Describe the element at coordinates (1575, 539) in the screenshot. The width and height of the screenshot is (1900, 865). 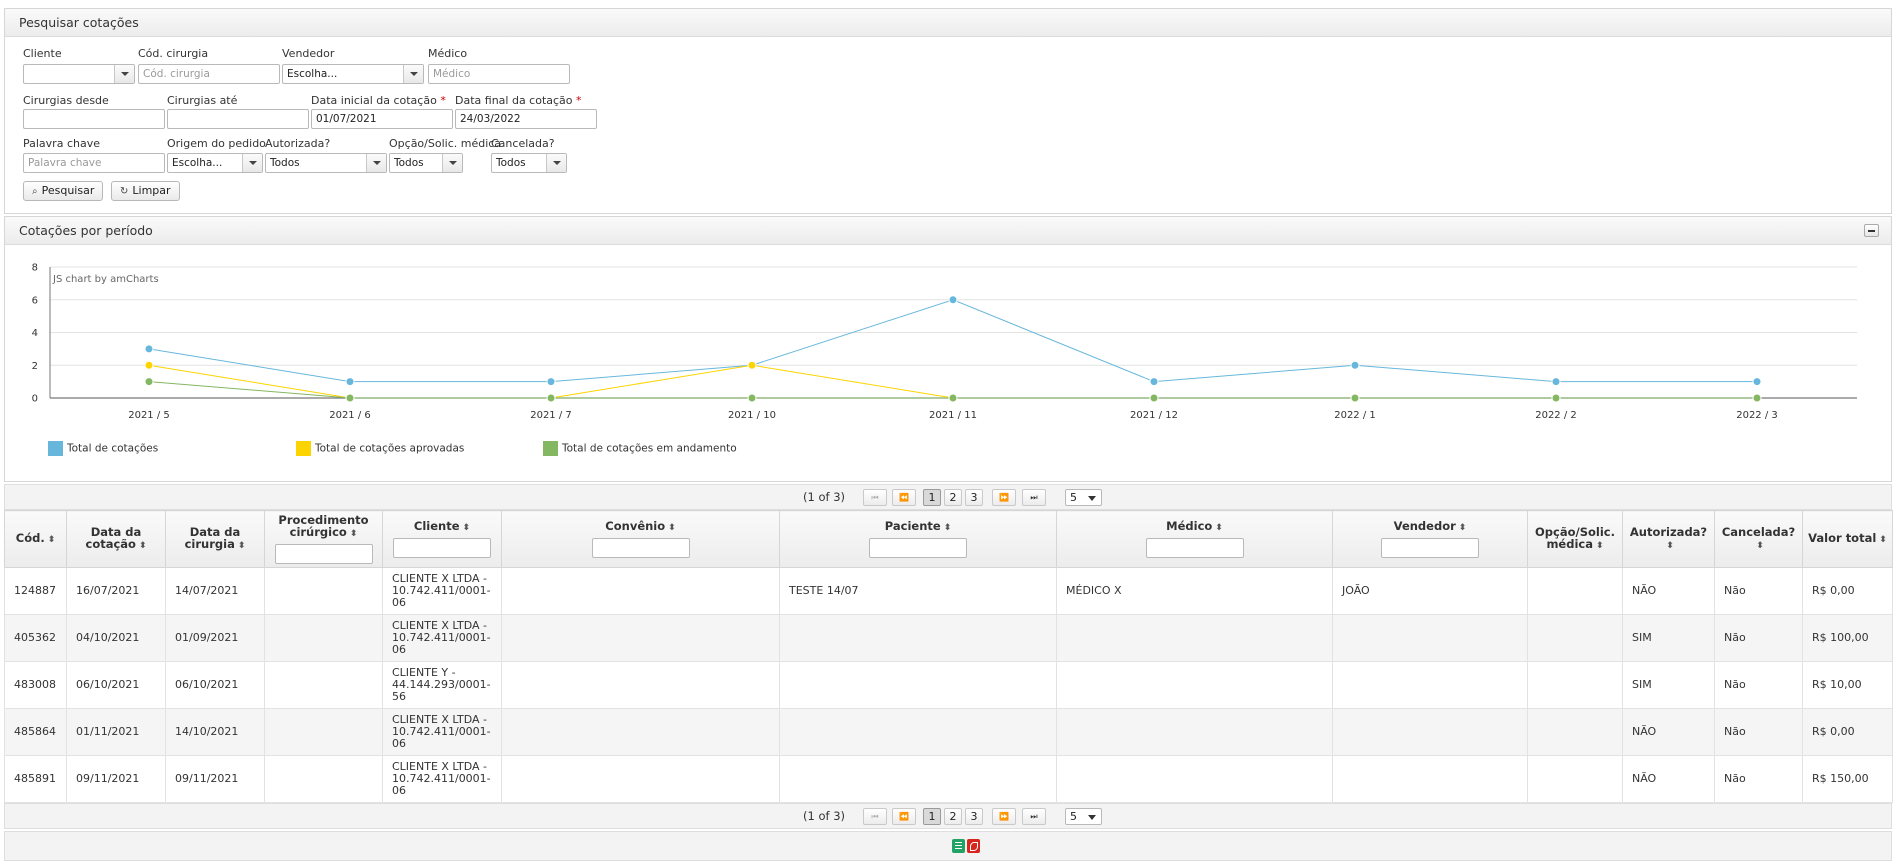
I see `column-header: Opção/Solic. médica ⬍` at that location.